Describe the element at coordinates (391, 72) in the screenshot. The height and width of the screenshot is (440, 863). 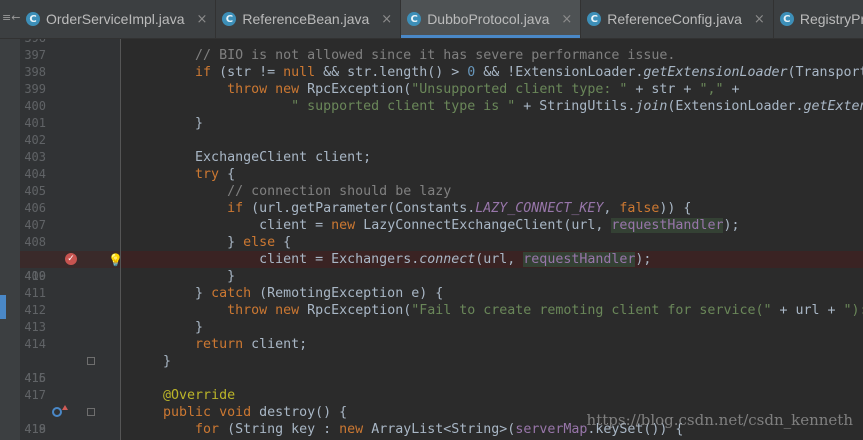
I see `code-text: && str.length() >` at that location.